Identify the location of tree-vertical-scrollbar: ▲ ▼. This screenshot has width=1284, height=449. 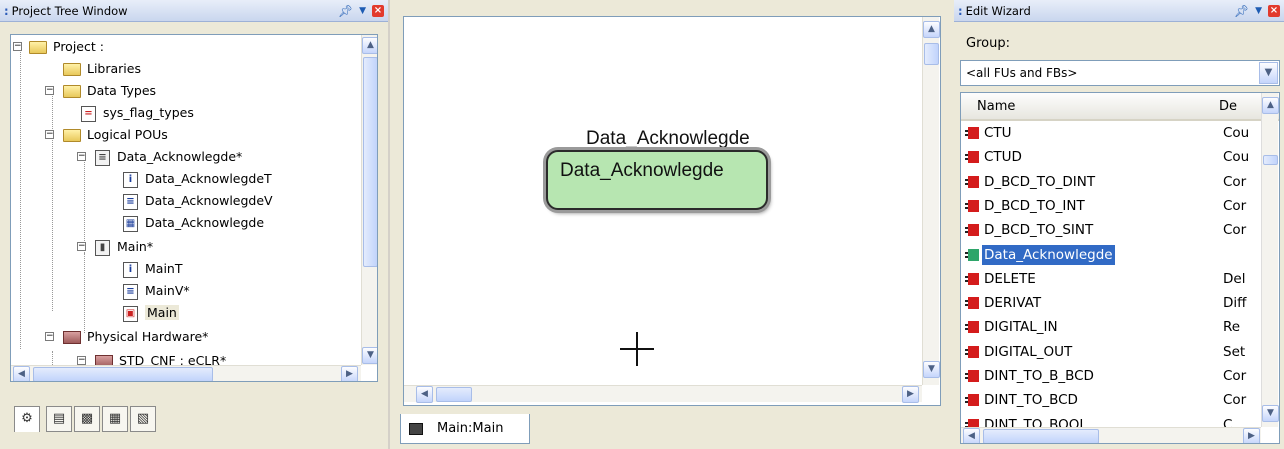
(369, 200).